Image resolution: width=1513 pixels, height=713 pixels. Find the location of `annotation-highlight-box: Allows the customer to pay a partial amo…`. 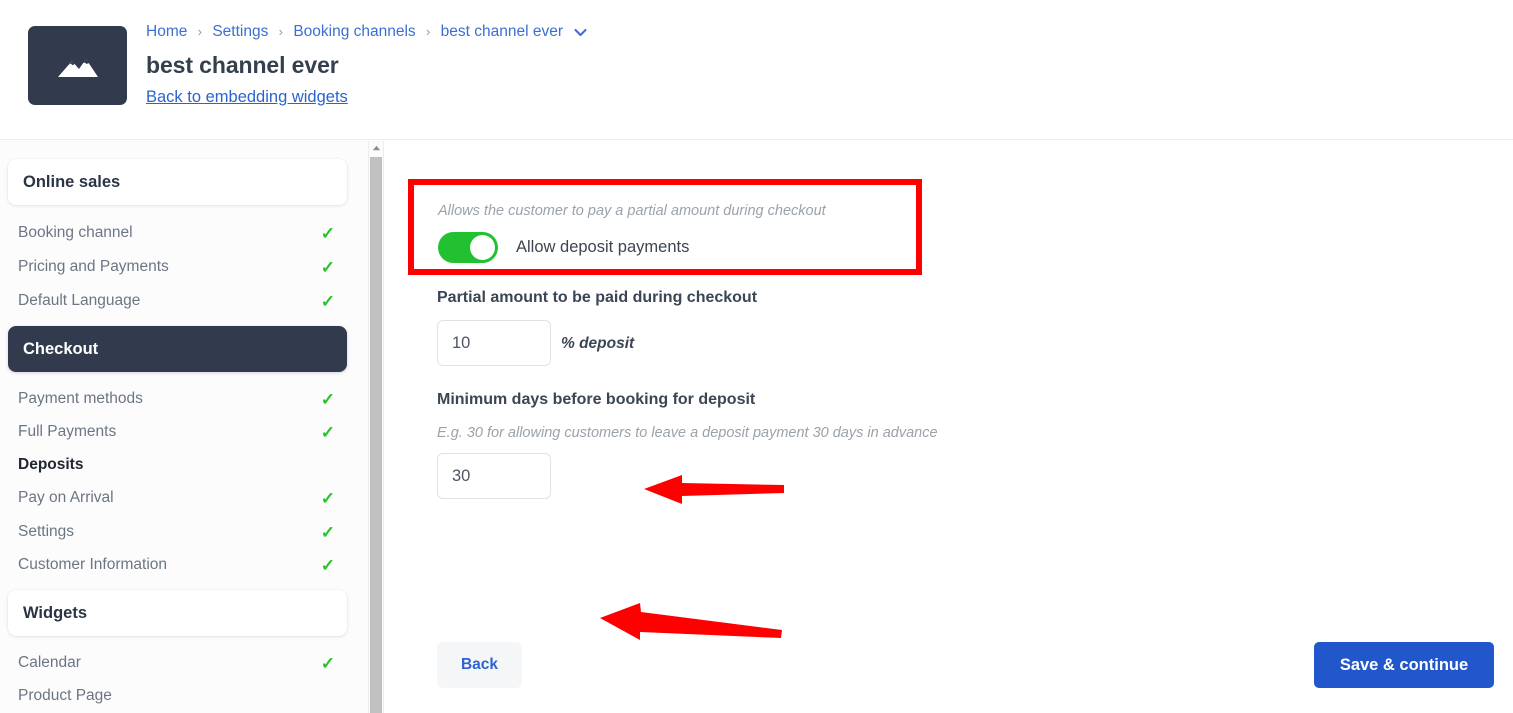

annotation-highlight-box: Allows the customer to pay a partial amo… is located at coordinates (665, 227).